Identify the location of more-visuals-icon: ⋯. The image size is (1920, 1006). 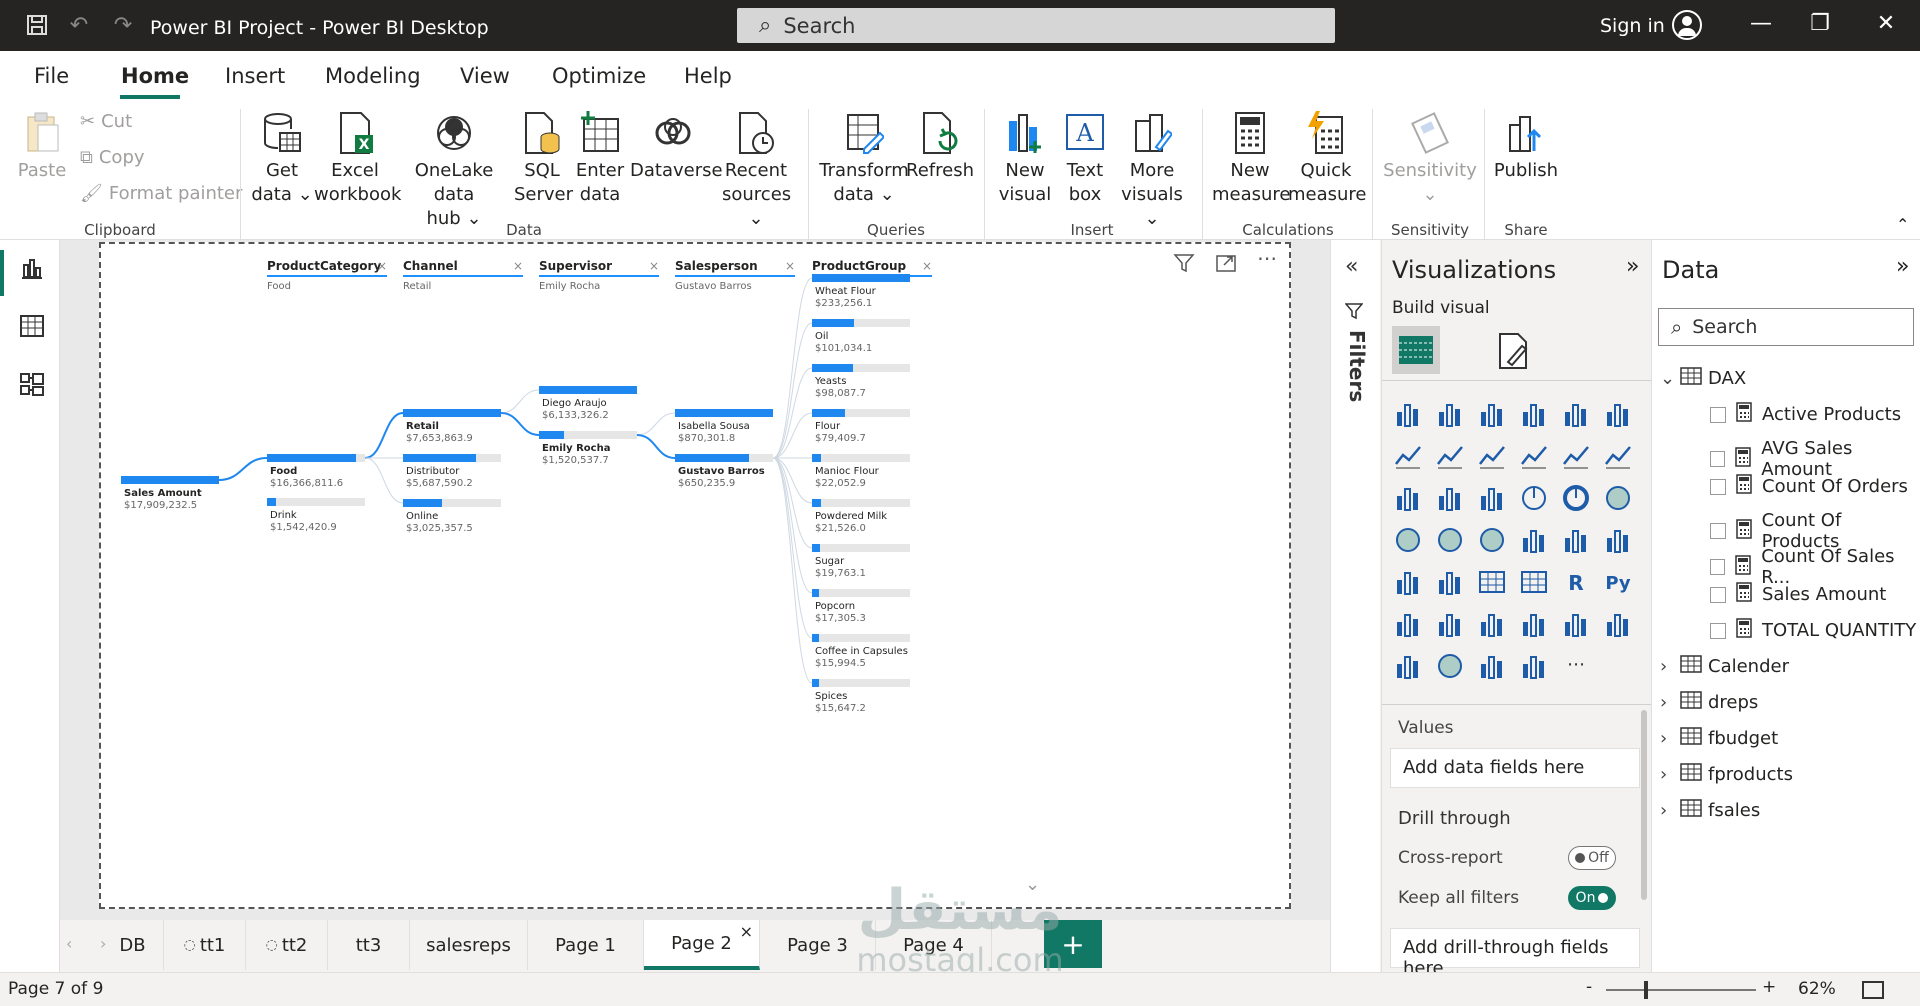
(1576, 666).